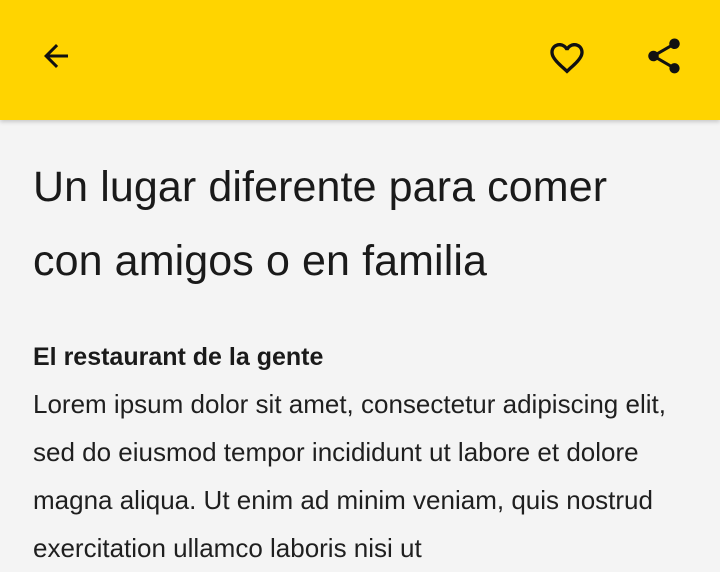  I want to click on share-button, so click(664, 56).